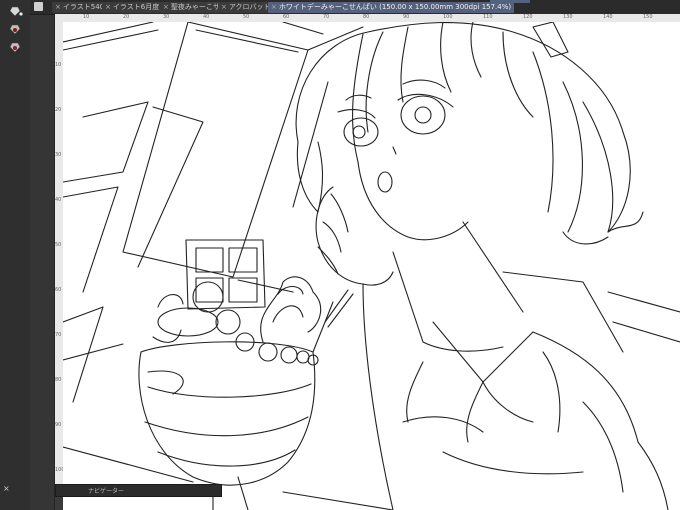 Image resolution: width=680 pixels, height=510 pixels. I want to click on tab-label: イラスト6月度, so click(136, 7).